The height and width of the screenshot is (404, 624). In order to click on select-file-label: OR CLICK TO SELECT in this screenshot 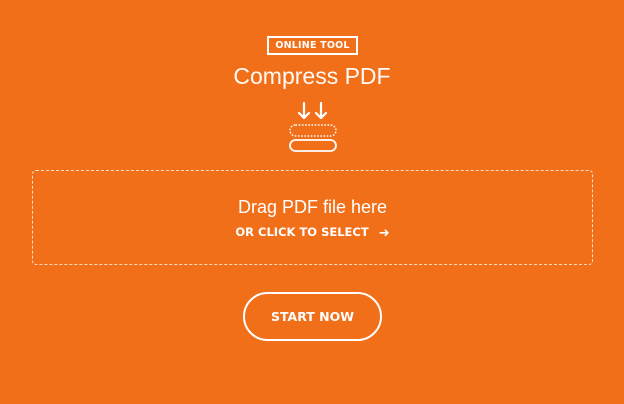, I will do `click(302, 232)`.